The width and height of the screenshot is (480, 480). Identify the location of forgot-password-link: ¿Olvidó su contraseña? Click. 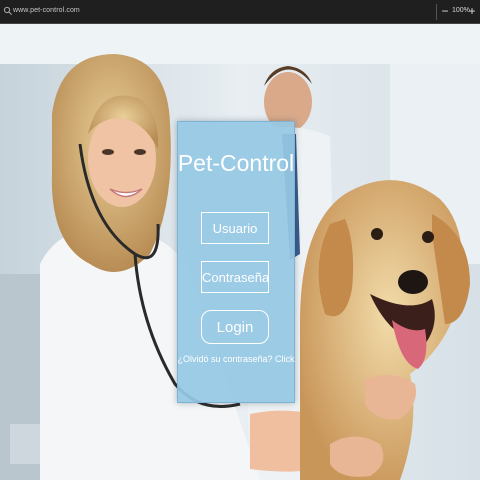
(236, 359).